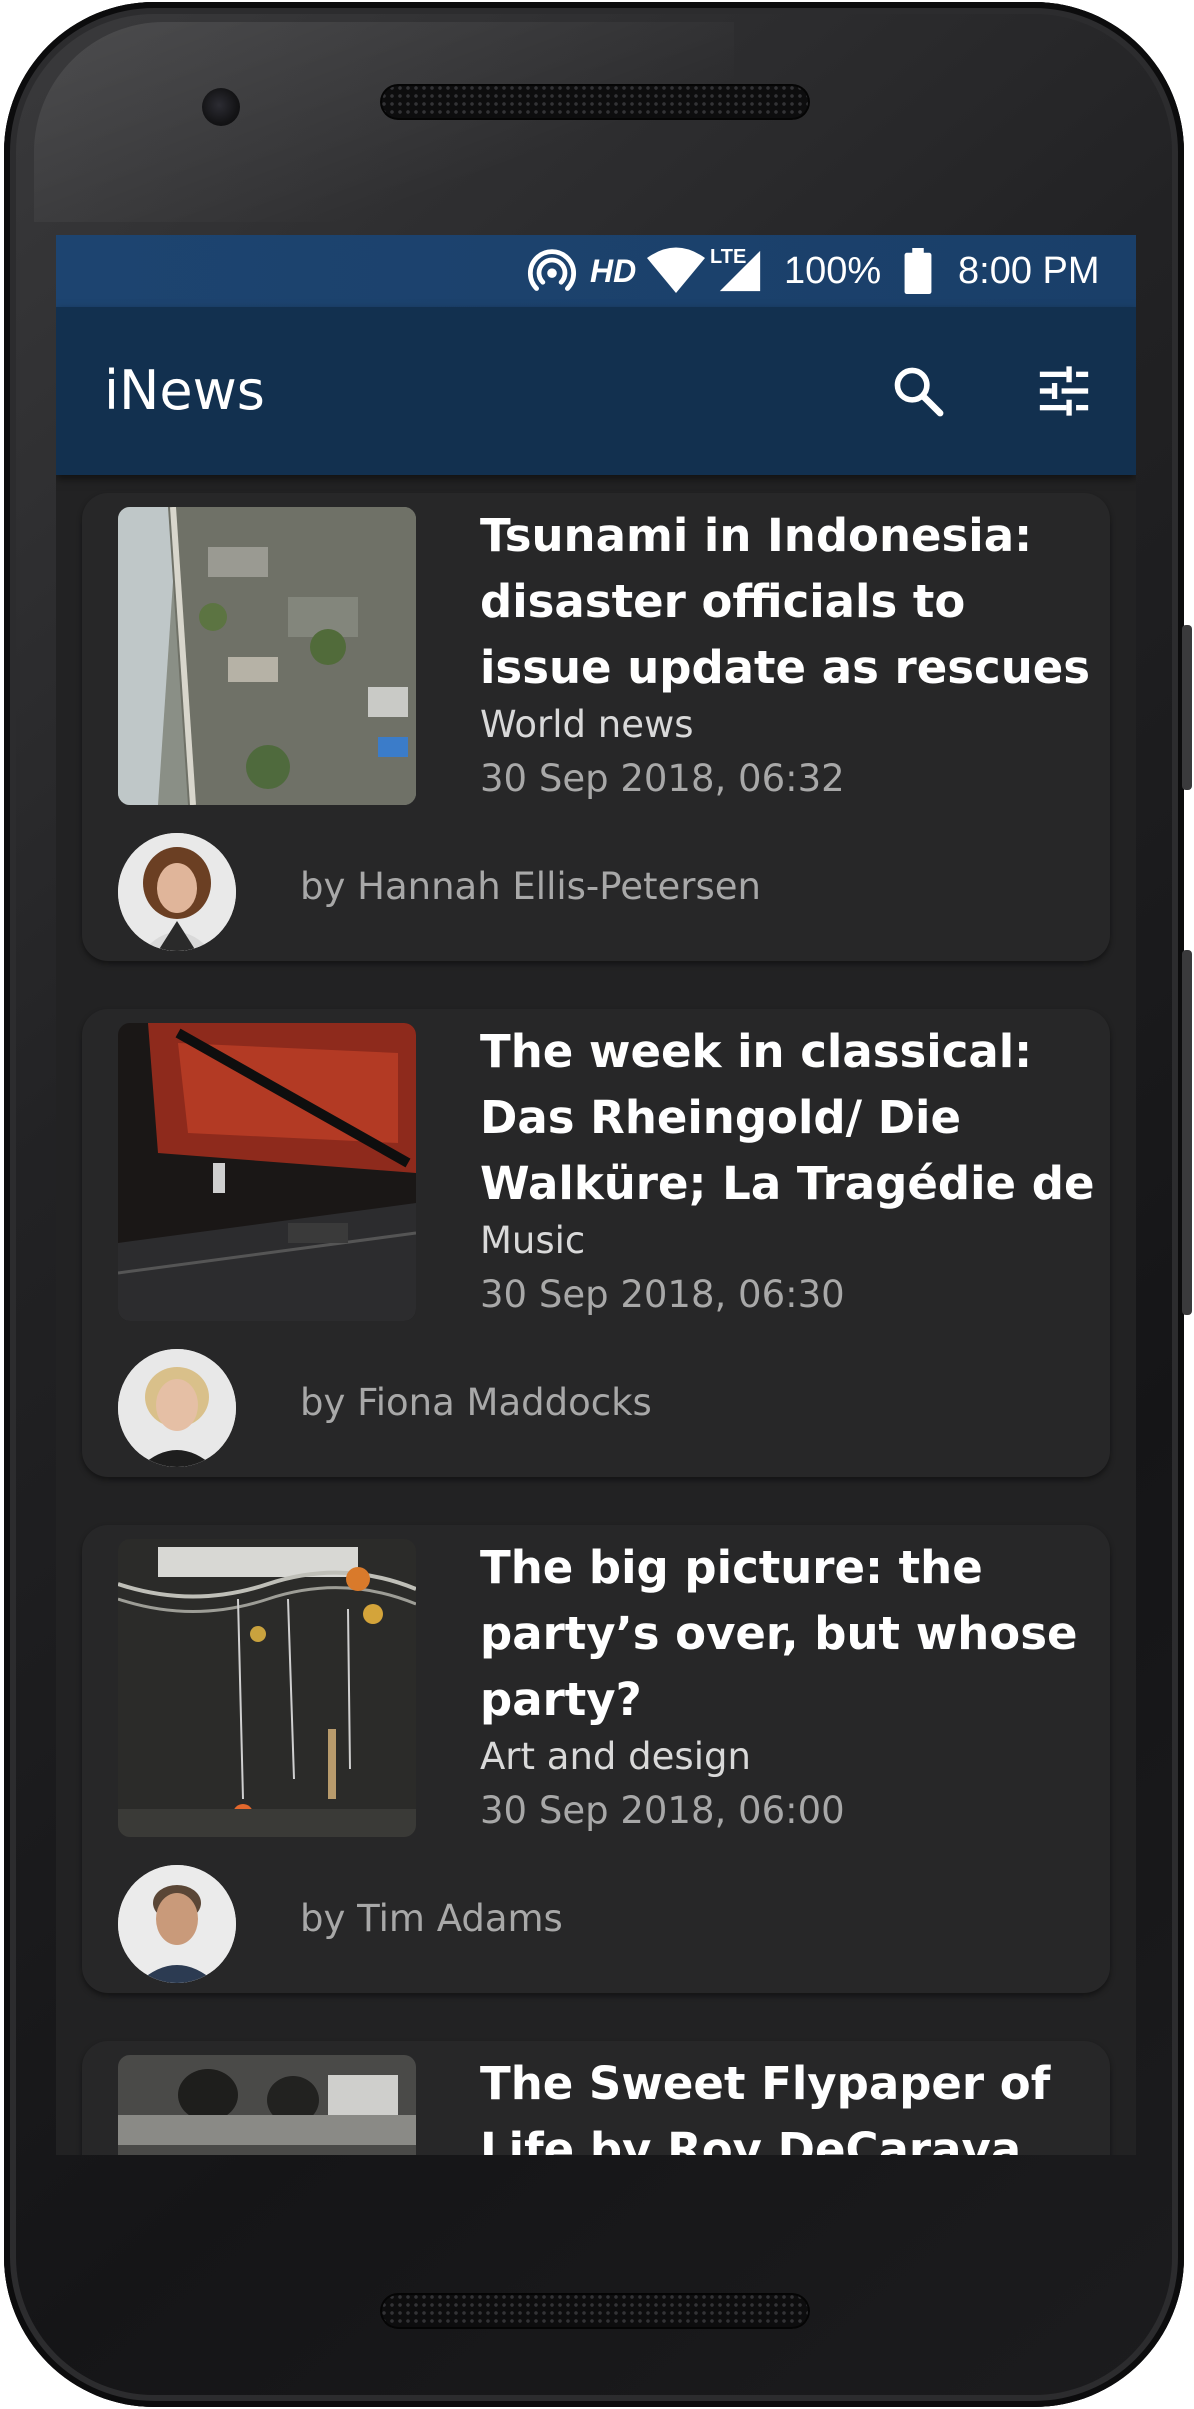  I want to click on app-toolbar: iNews, so click(596, 391).